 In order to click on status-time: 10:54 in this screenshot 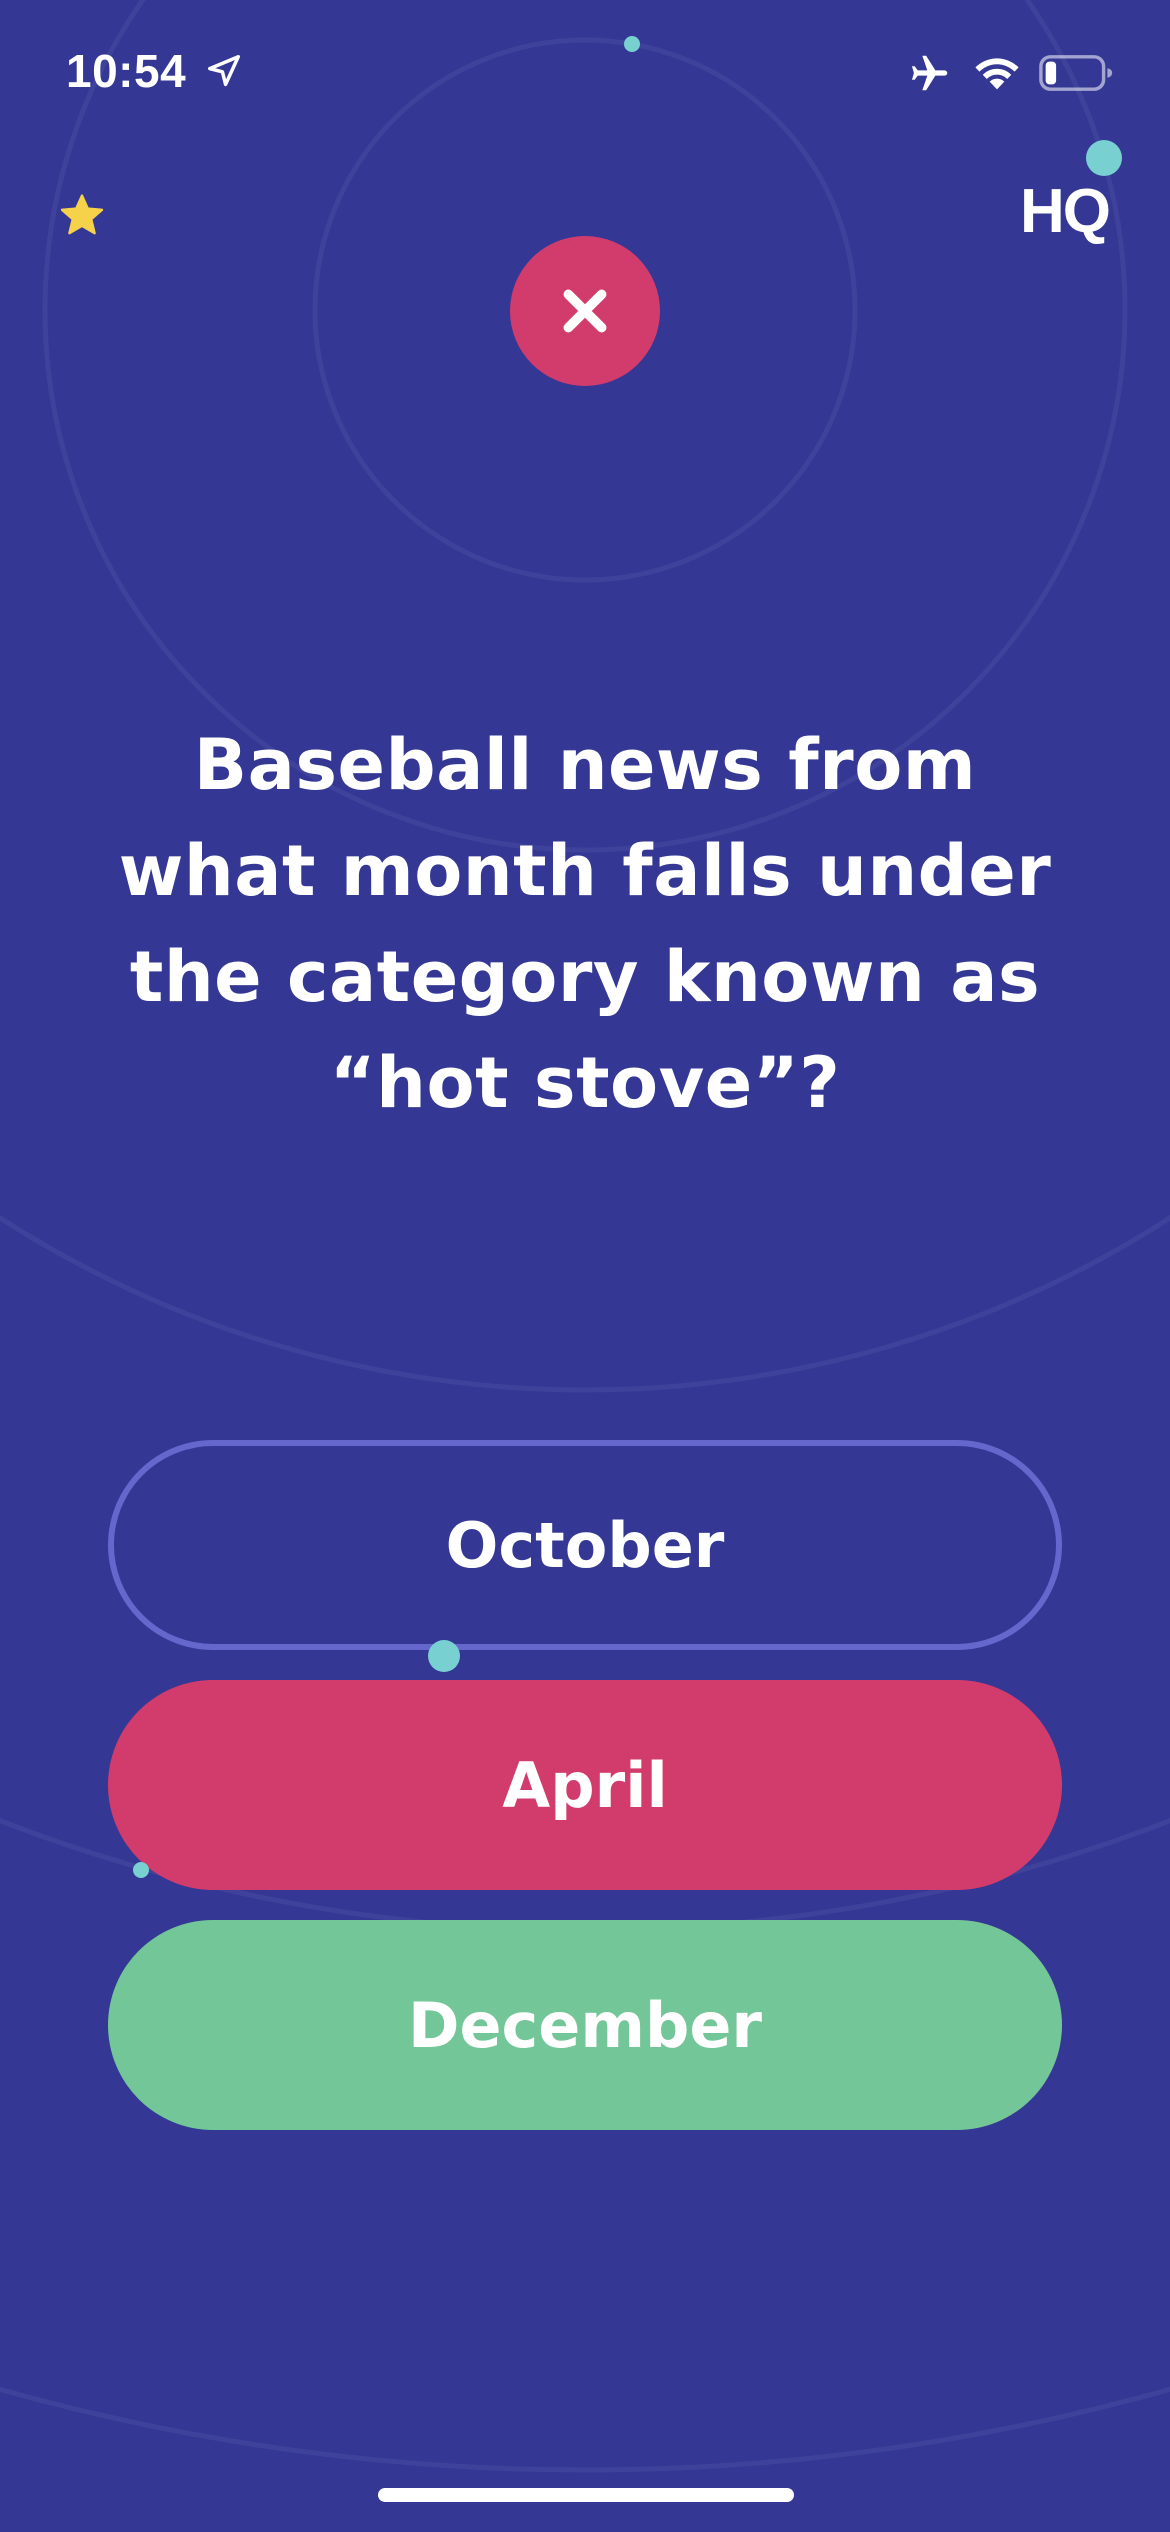, I will do `click(126, 71)`.